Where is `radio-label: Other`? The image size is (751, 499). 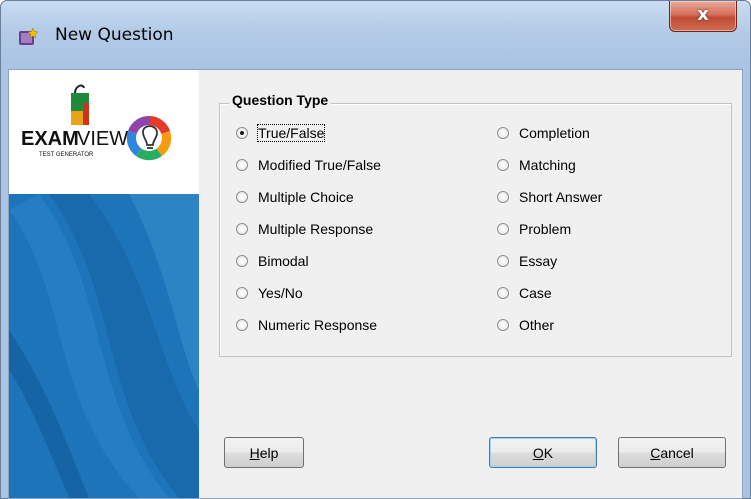
radio-label: Other is located at coordinates (537, 325).